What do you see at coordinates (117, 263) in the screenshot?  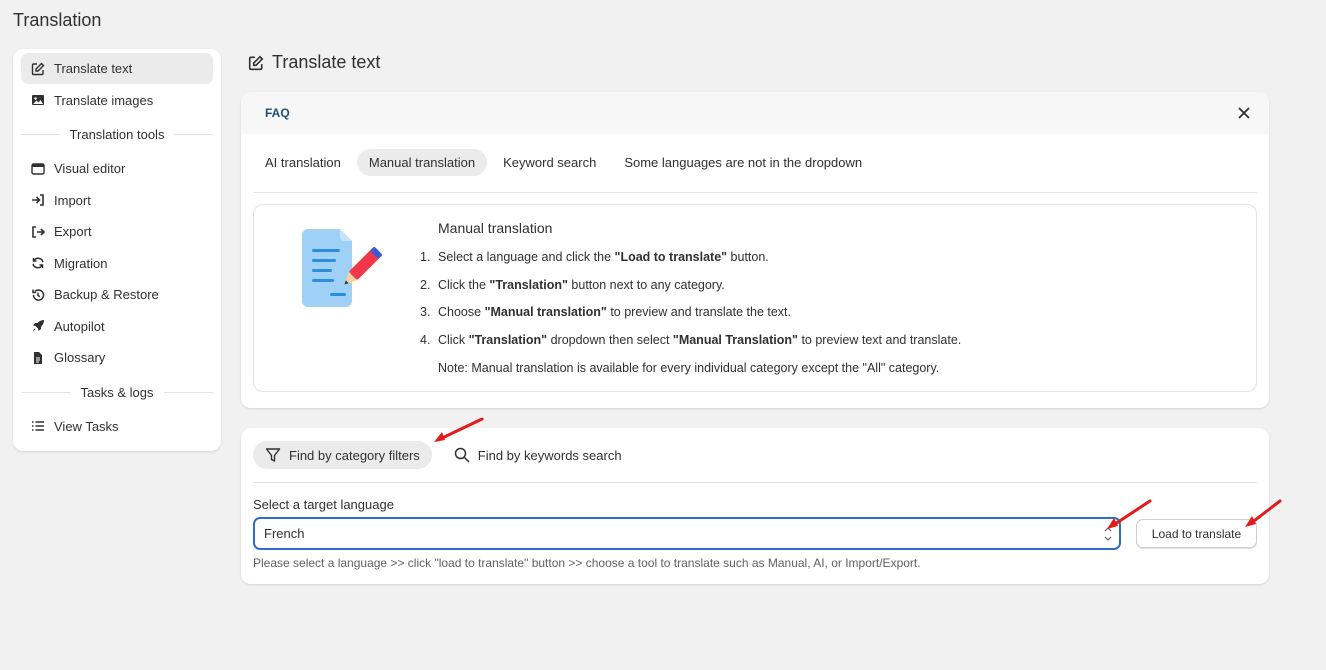 I see `sidebar-item-migration: Migration` at bounding box center [117, 263].